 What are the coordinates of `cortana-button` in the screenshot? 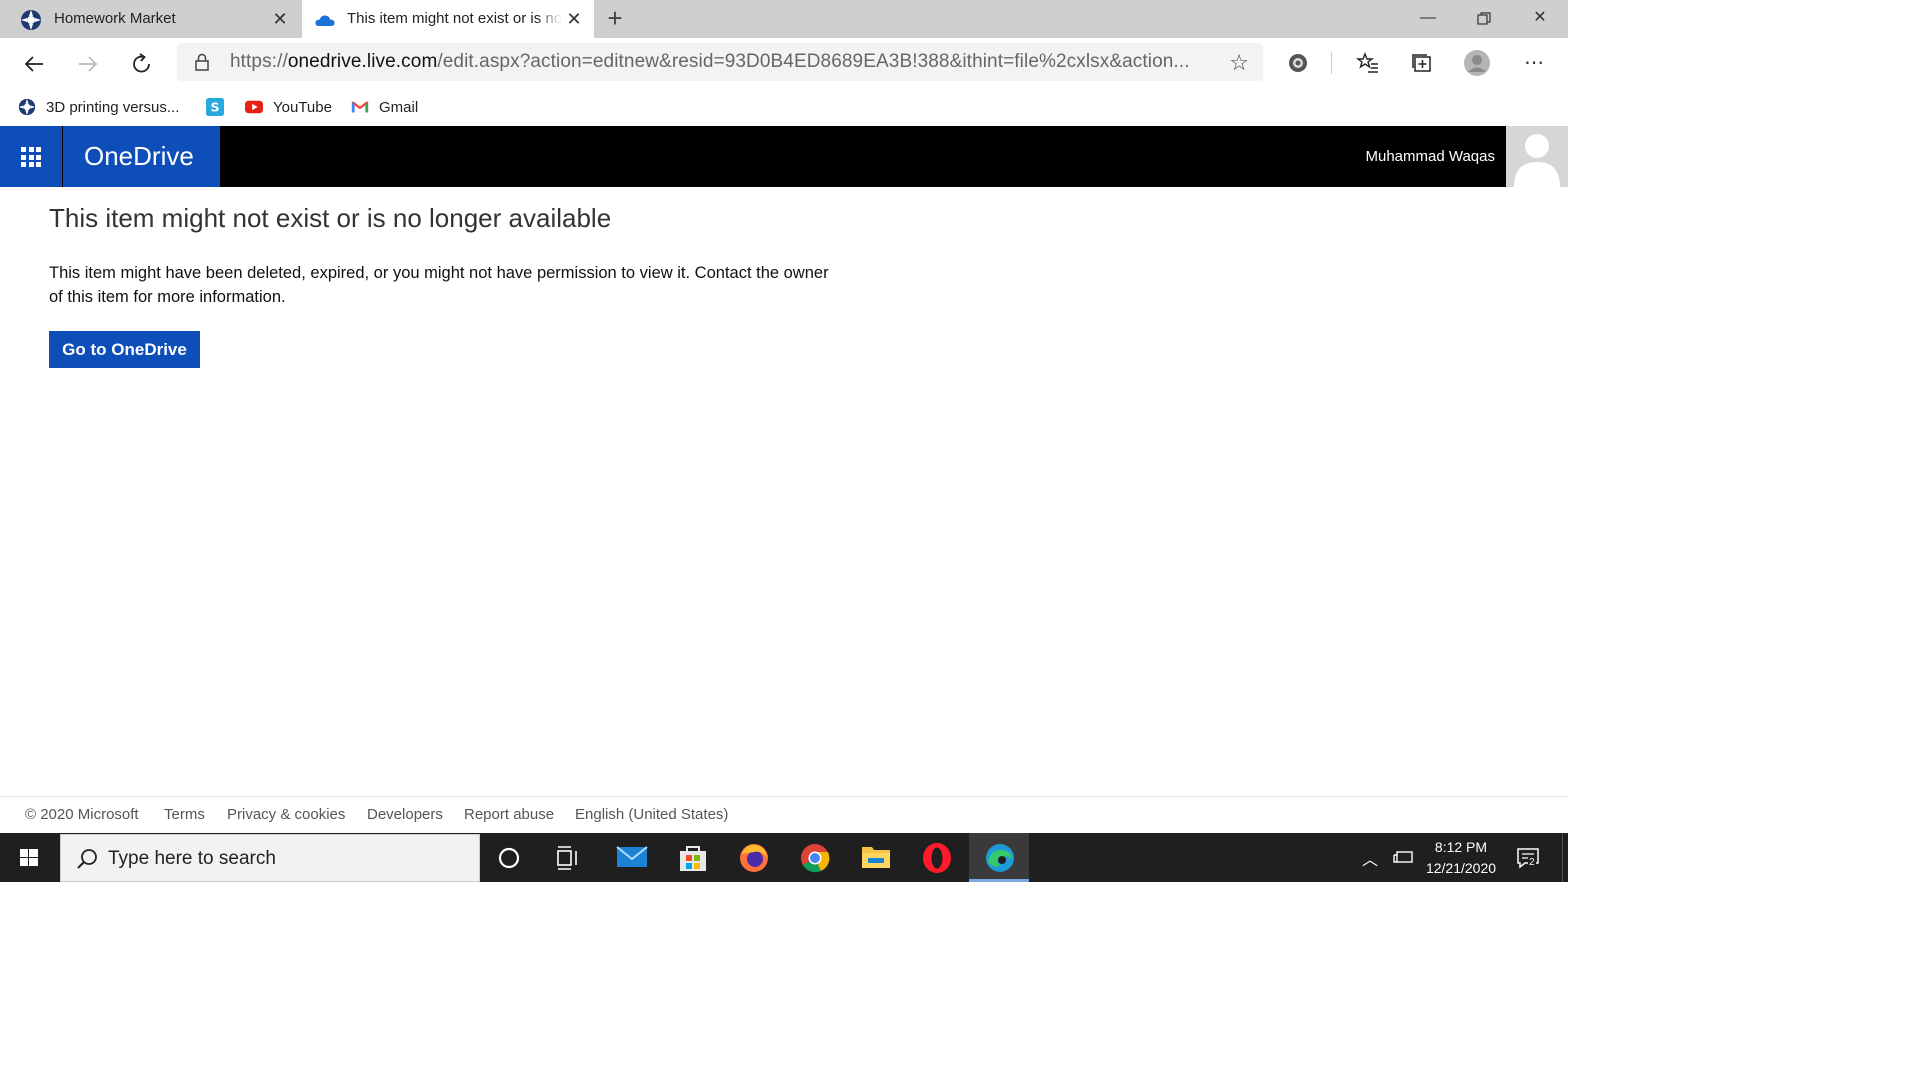 It's located at (510, 857).